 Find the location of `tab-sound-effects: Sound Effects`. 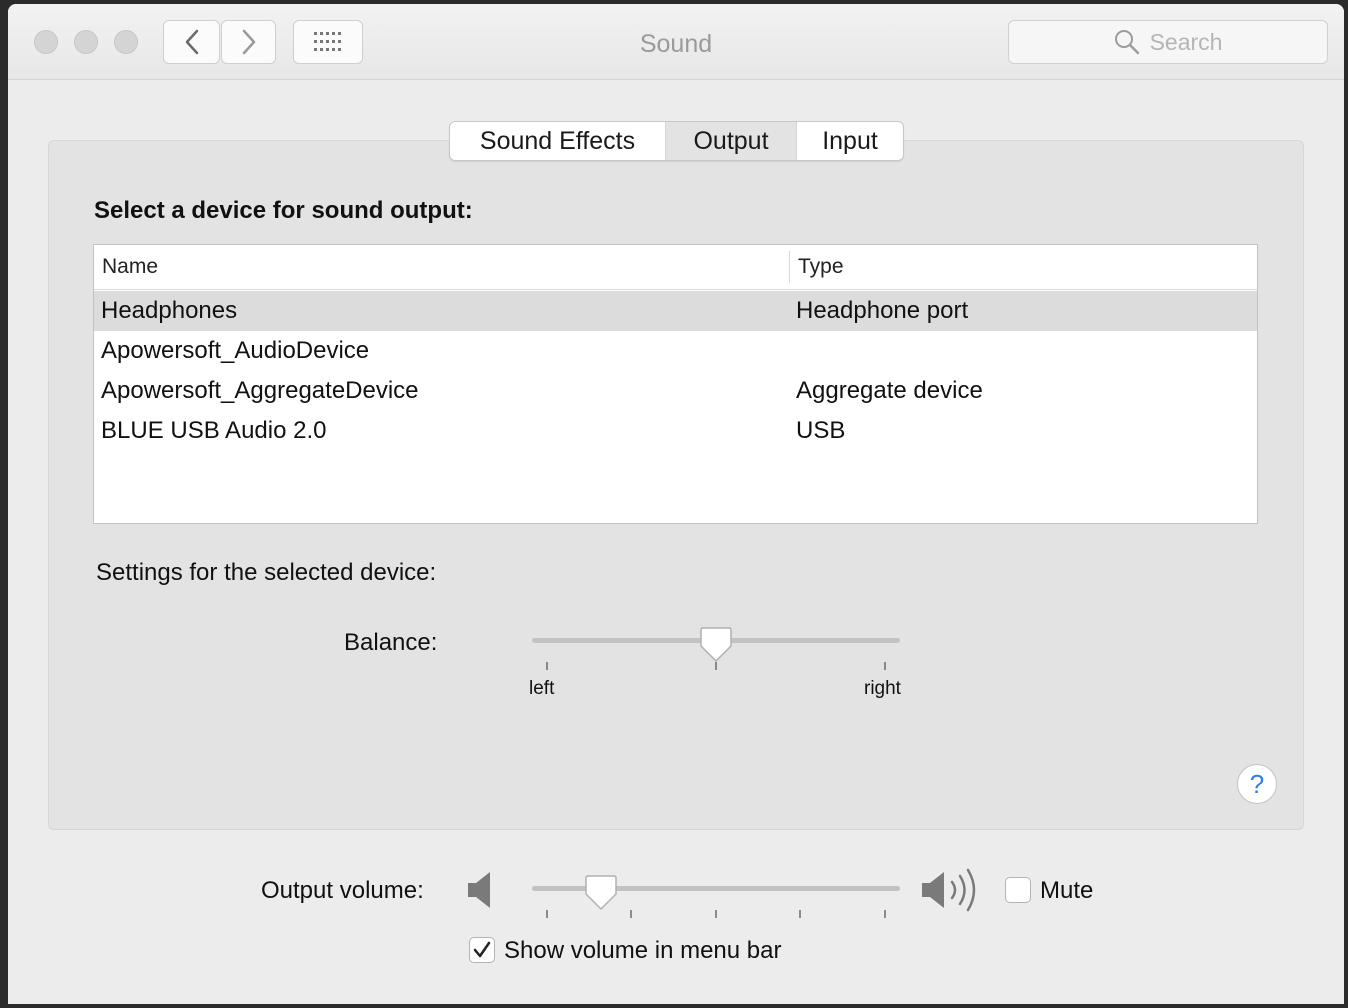

tab-sound-effects: Sound Effects is located at coordinates (557, 141).